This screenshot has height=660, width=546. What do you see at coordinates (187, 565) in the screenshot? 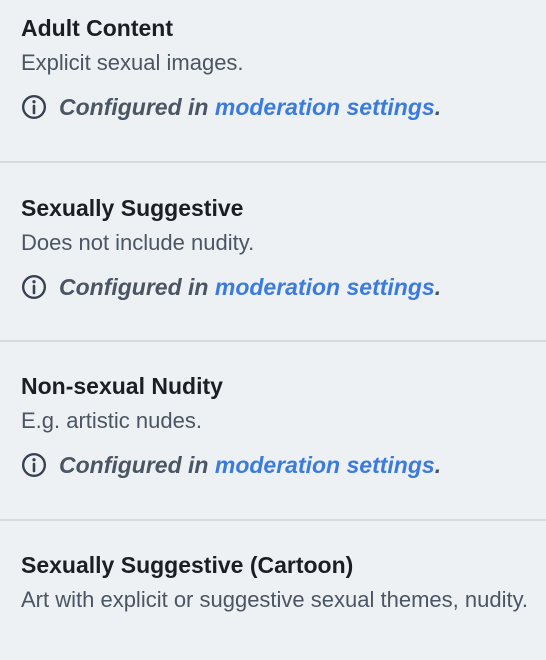
I see `section-title: Sexually Suggestive (Cartoon)` at bounding box center [187, 565].